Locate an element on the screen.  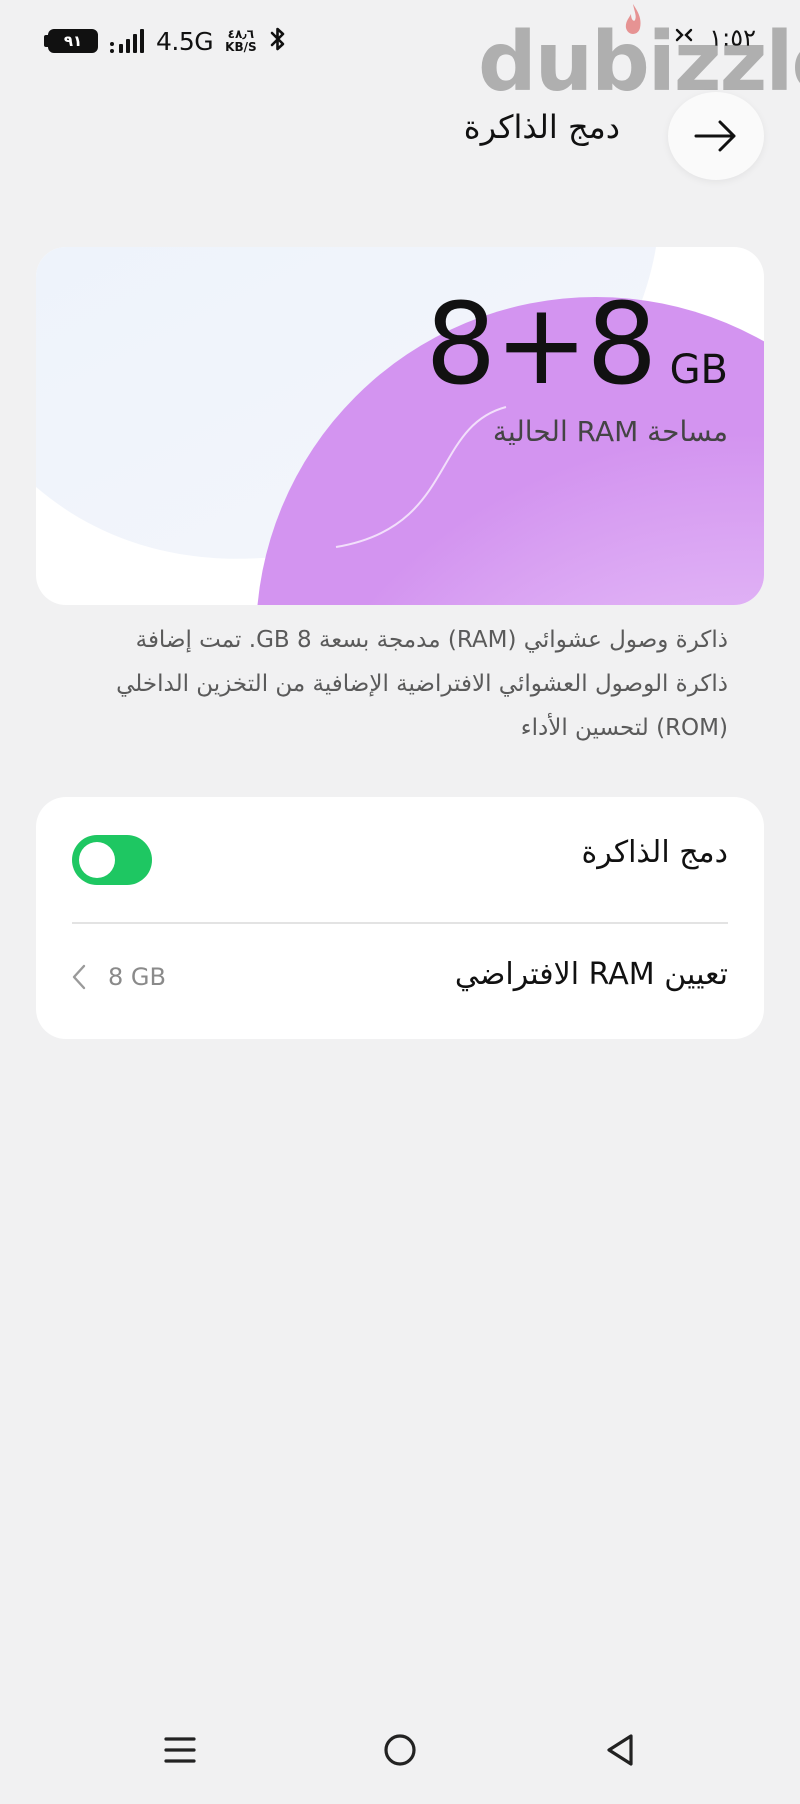
virtual-ram-value: 8 GB is located at coordinates (137, 977).